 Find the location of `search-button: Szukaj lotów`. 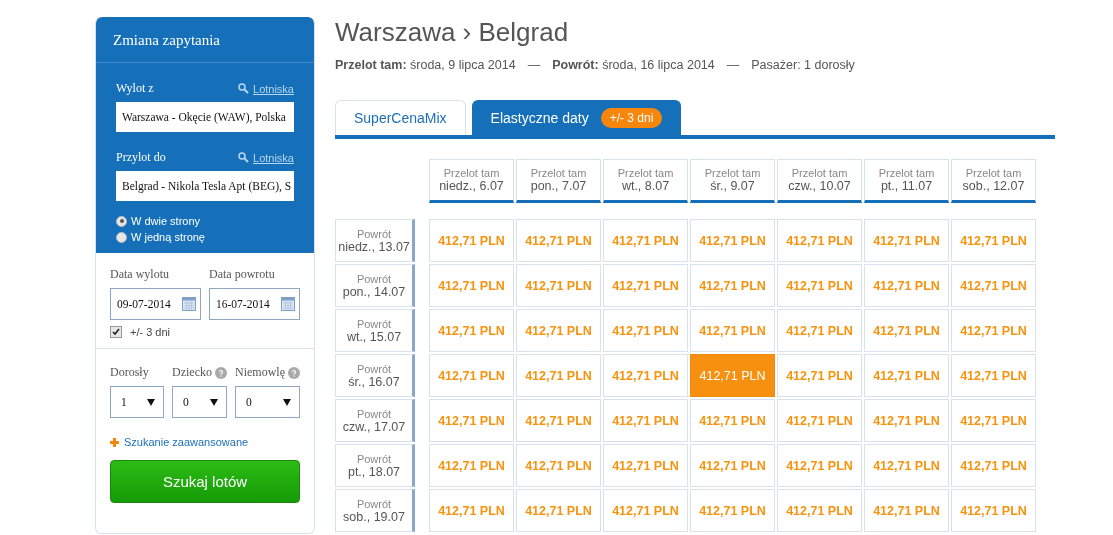

search-button: Szukaj lotów is located at coordinates (205, 481).